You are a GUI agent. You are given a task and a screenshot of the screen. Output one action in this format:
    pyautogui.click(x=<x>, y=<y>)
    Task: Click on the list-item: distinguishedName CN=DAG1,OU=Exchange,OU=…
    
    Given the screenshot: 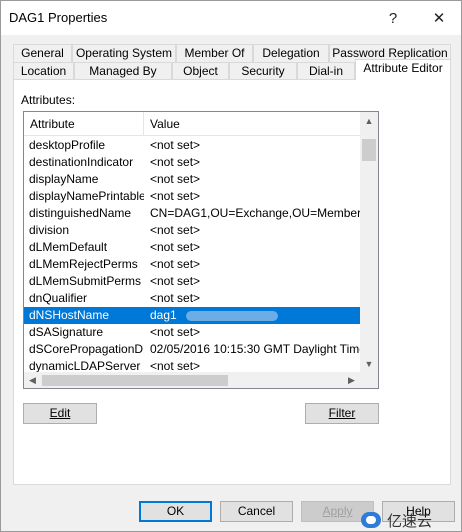 What is the action you would take?
    pyautogui.click(x=192, y=213)
    